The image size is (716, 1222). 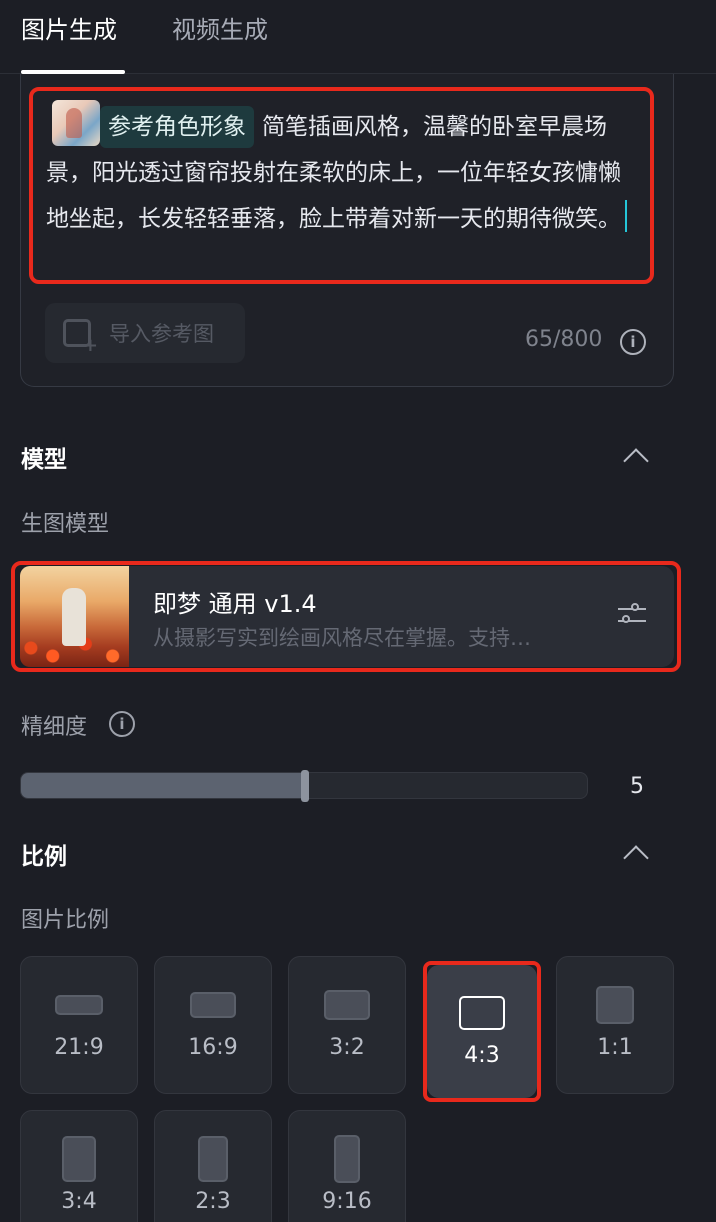 What do you see at coordinates (347, 1047) in the screenshot?
I see `ratio-label: 3:2` at bounding box center [347, 1047].